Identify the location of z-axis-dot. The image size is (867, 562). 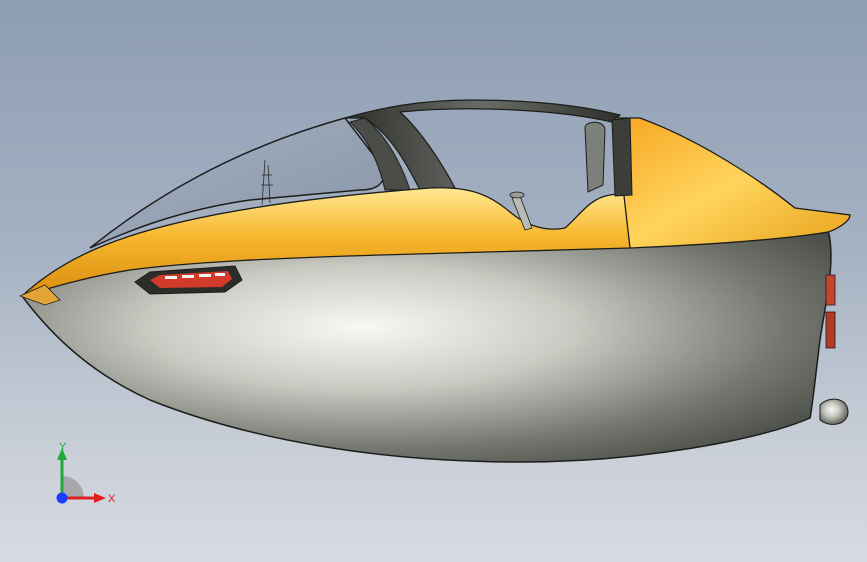
(62, 498).